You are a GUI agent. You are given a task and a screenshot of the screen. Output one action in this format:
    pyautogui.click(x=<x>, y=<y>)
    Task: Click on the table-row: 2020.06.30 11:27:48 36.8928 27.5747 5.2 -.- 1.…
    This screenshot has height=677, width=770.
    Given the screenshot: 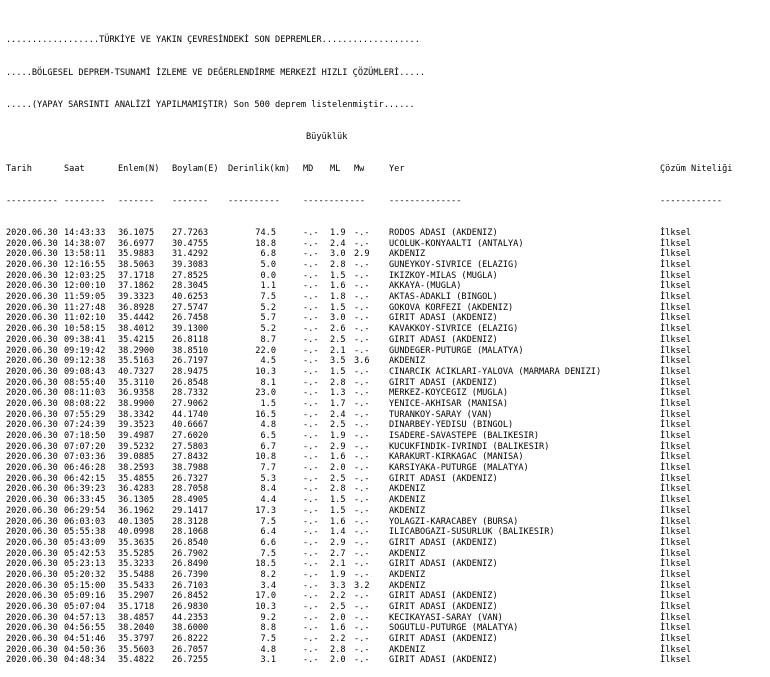 What is the action you would take?
    pyautogui.click(x=348, y=308)
    